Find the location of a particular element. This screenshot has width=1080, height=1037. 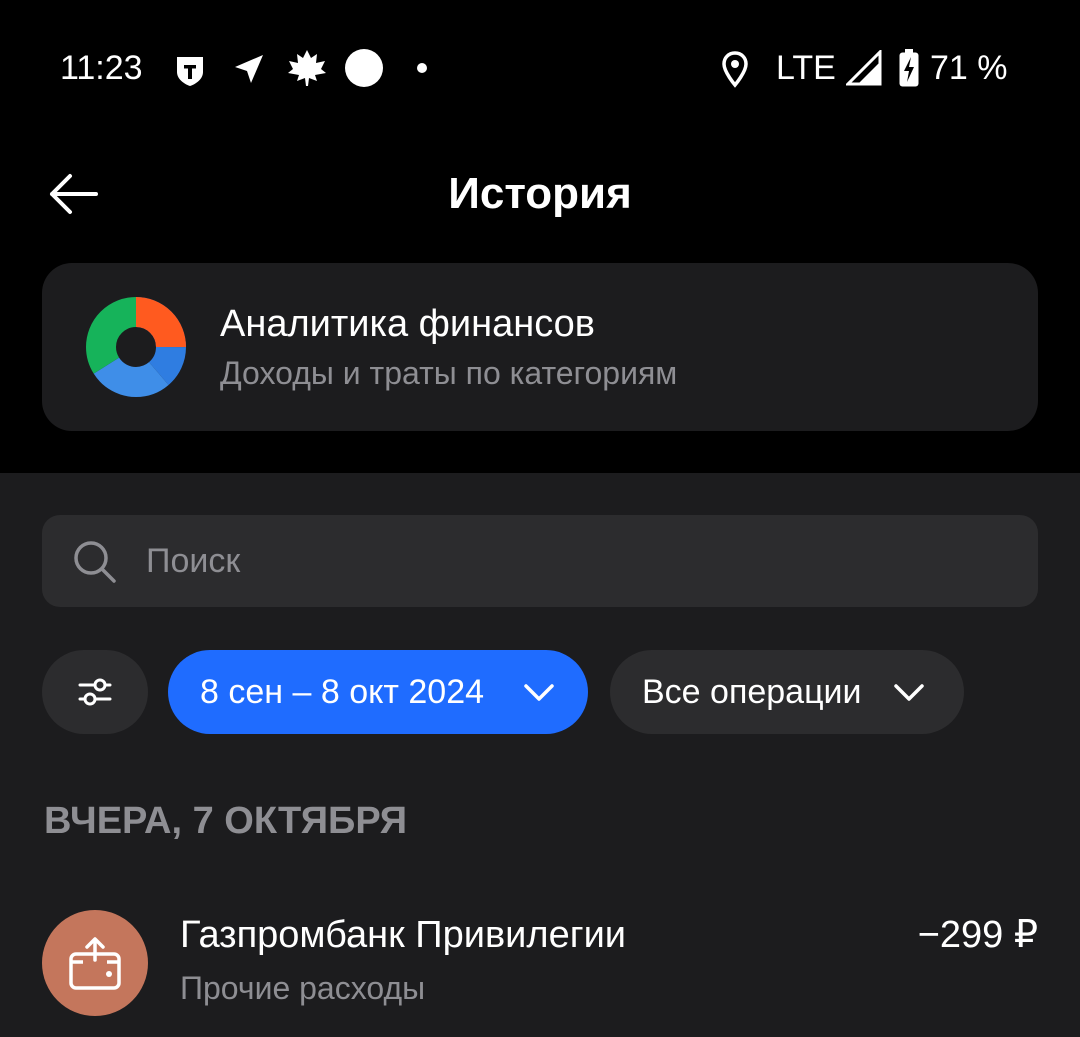

filter-settings-button is located at coordinates (95, 692).